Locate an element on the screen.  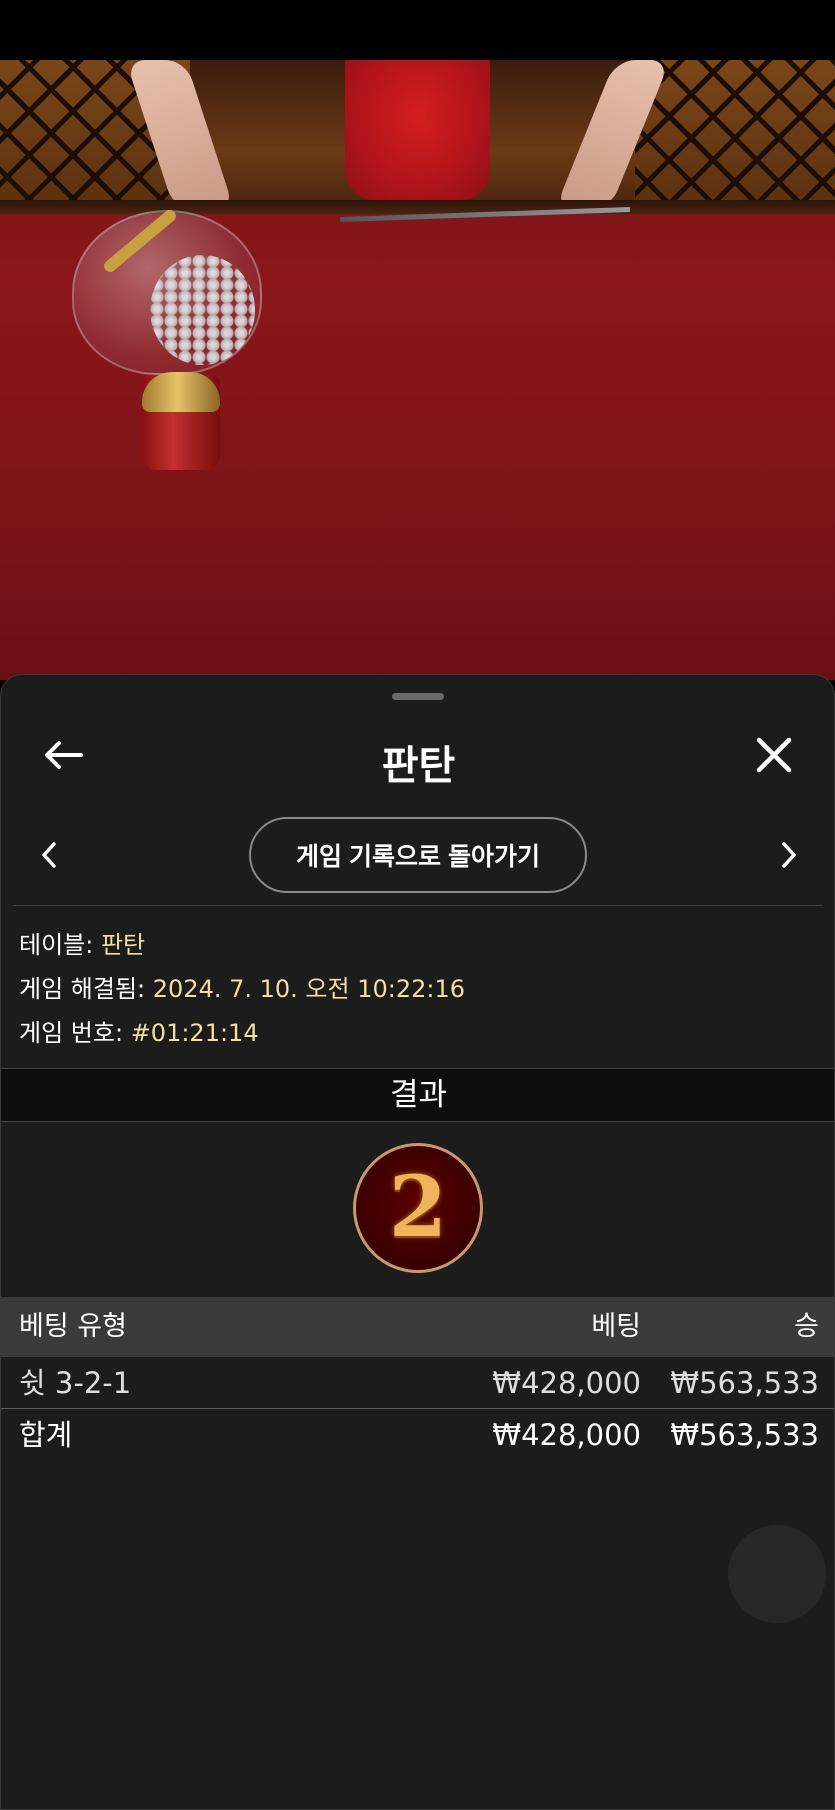
game-number-info-row: 게임 번호: #01:21:14 is located at coordinates (242, 1033).